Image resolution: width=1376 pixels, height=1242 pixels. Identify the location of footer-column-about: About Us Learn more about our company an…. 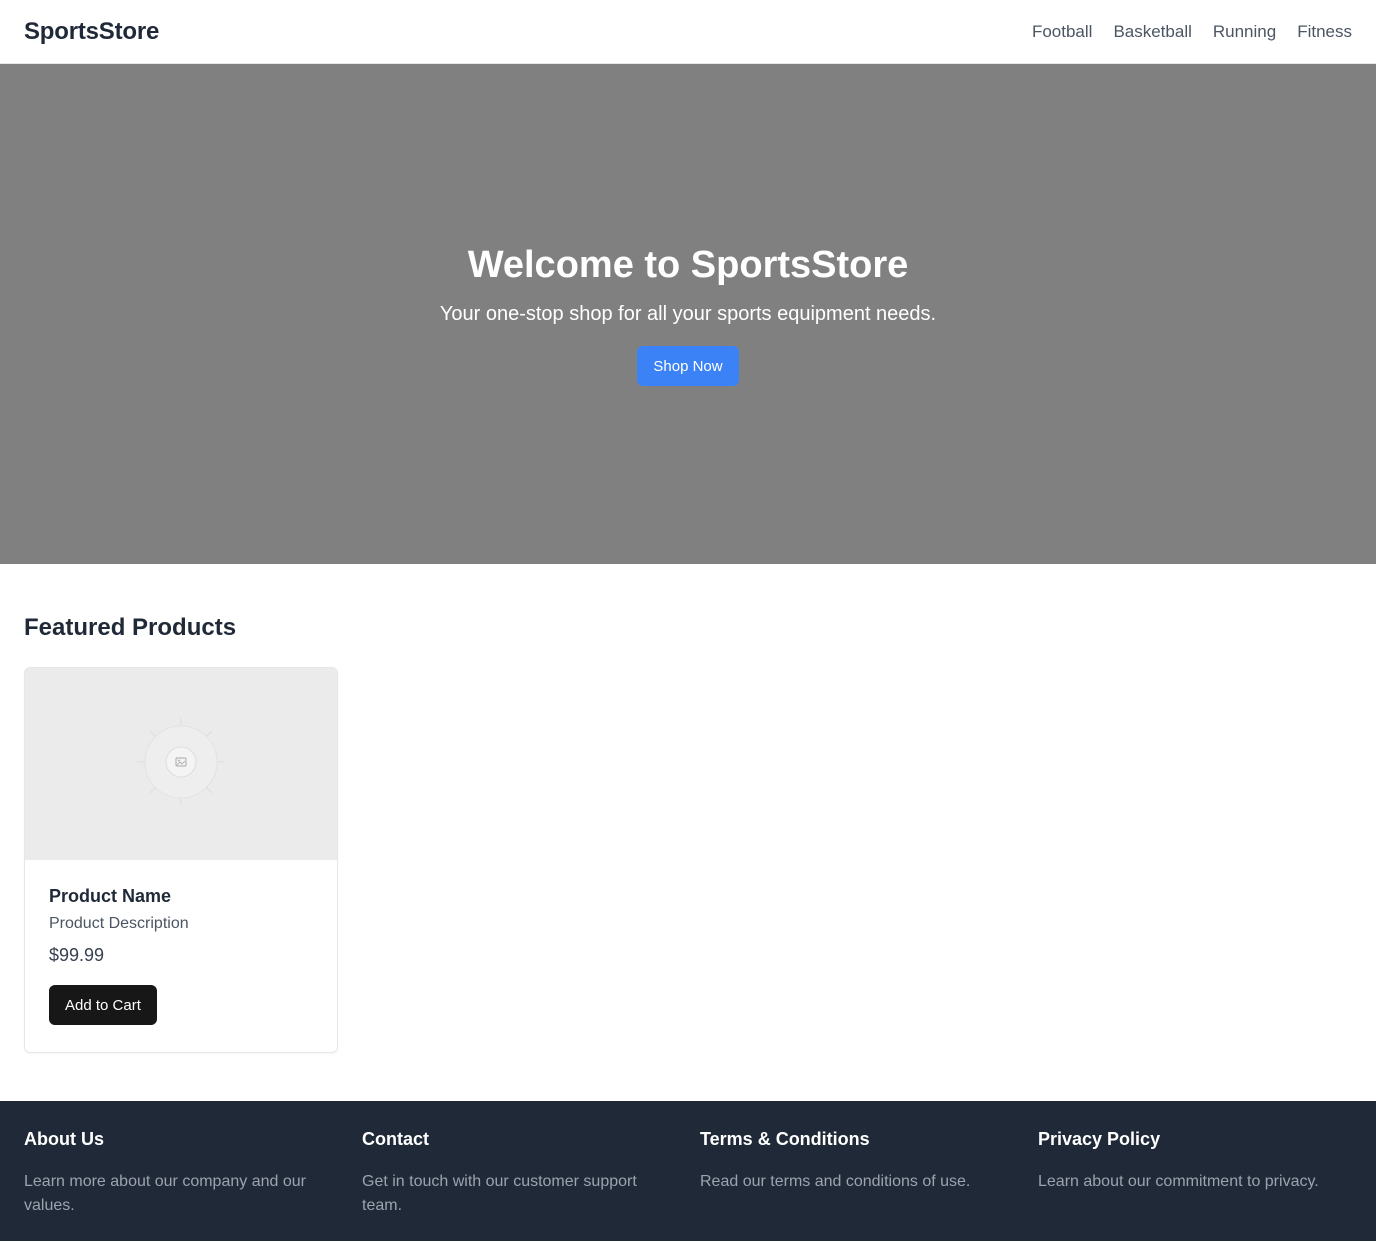
(181, 1185).